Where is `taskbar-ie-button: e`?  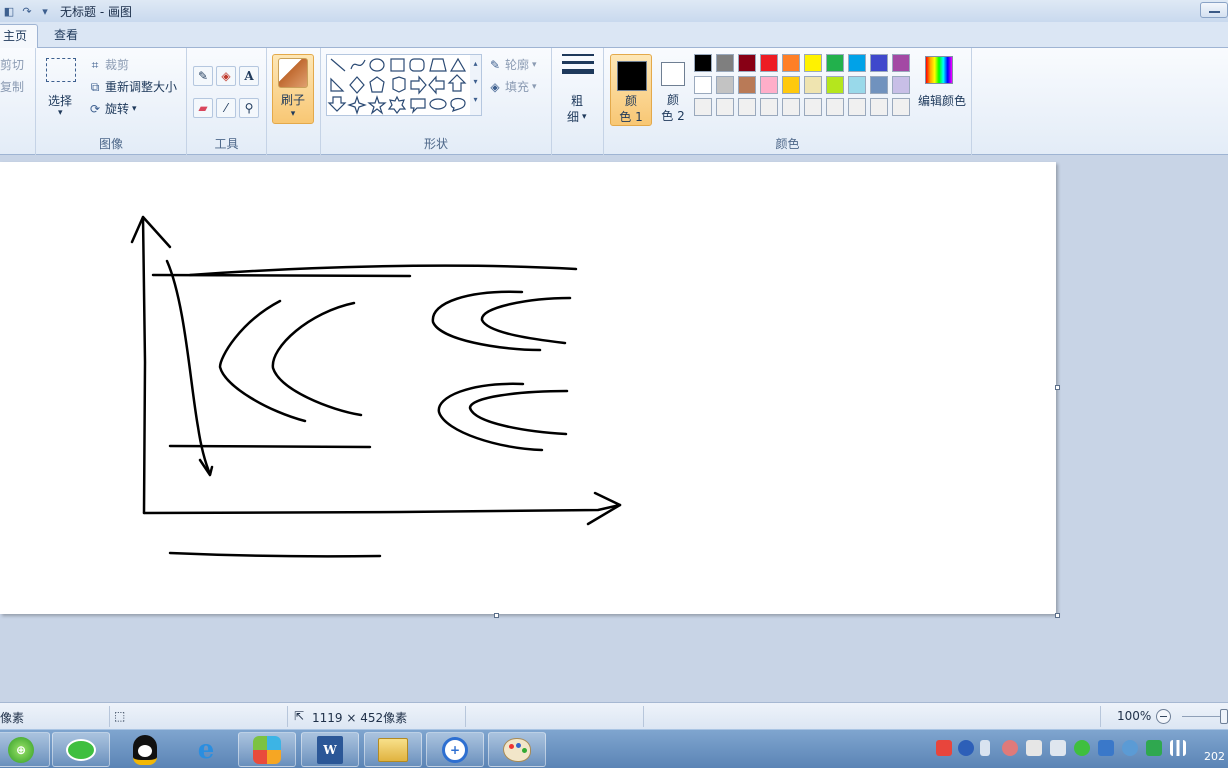
taskbar-ie-button: e is located at coordinates (206, 749).